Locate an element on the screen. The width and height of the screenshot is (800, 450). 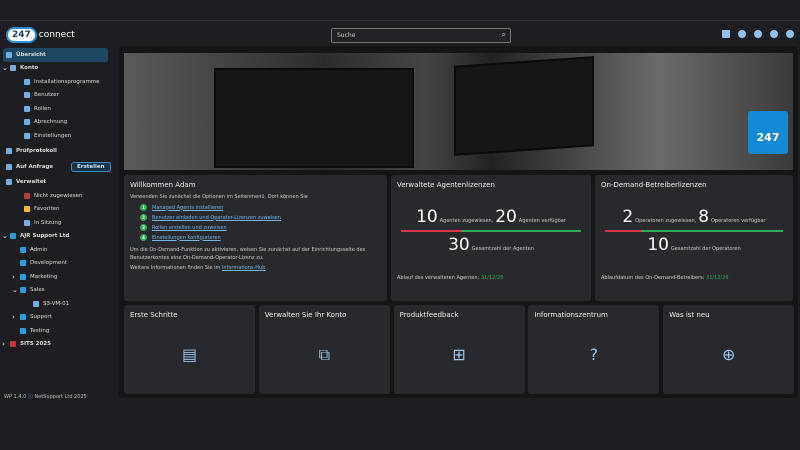
sidebar-item-auf-anfrage: Auf Anfrage Erstellen is located at coordinates (57, 167).